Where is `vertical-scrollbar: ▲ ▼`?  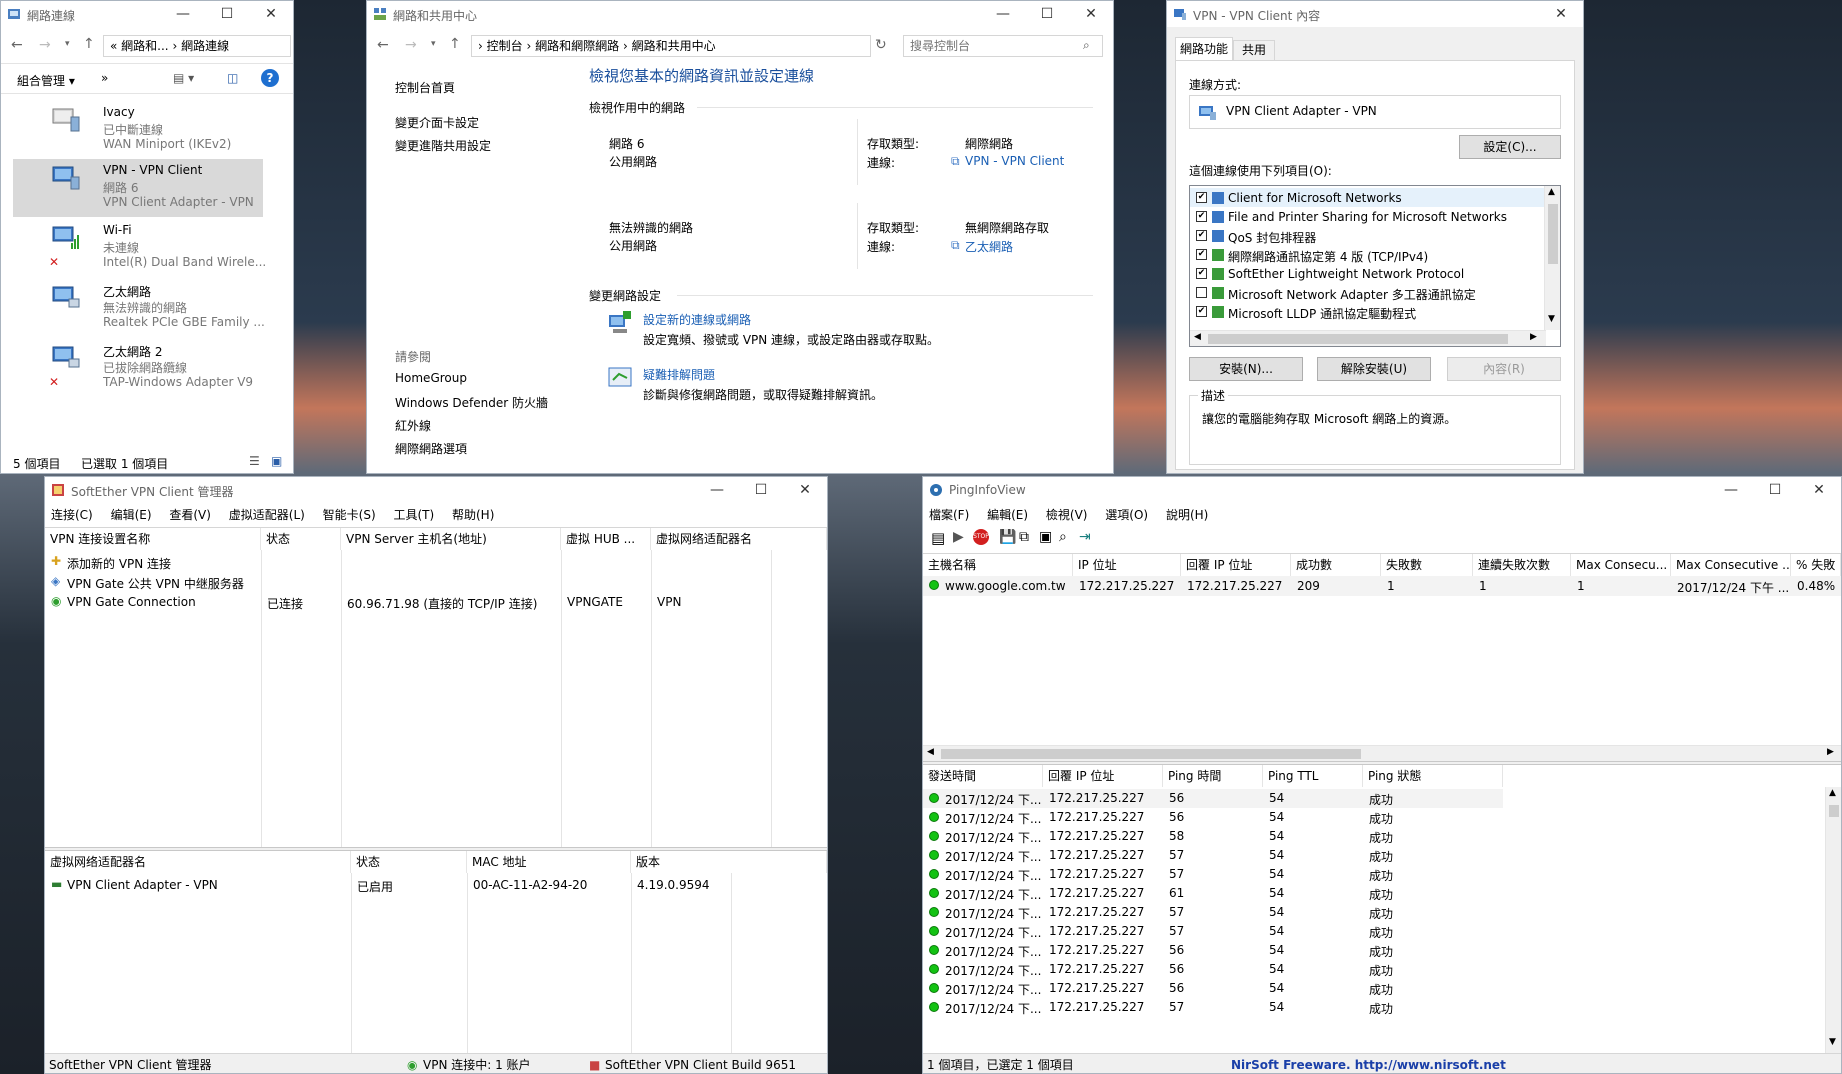 vertical-scrollbar: ▲ ▼ is located at coordinates (1552, 258).